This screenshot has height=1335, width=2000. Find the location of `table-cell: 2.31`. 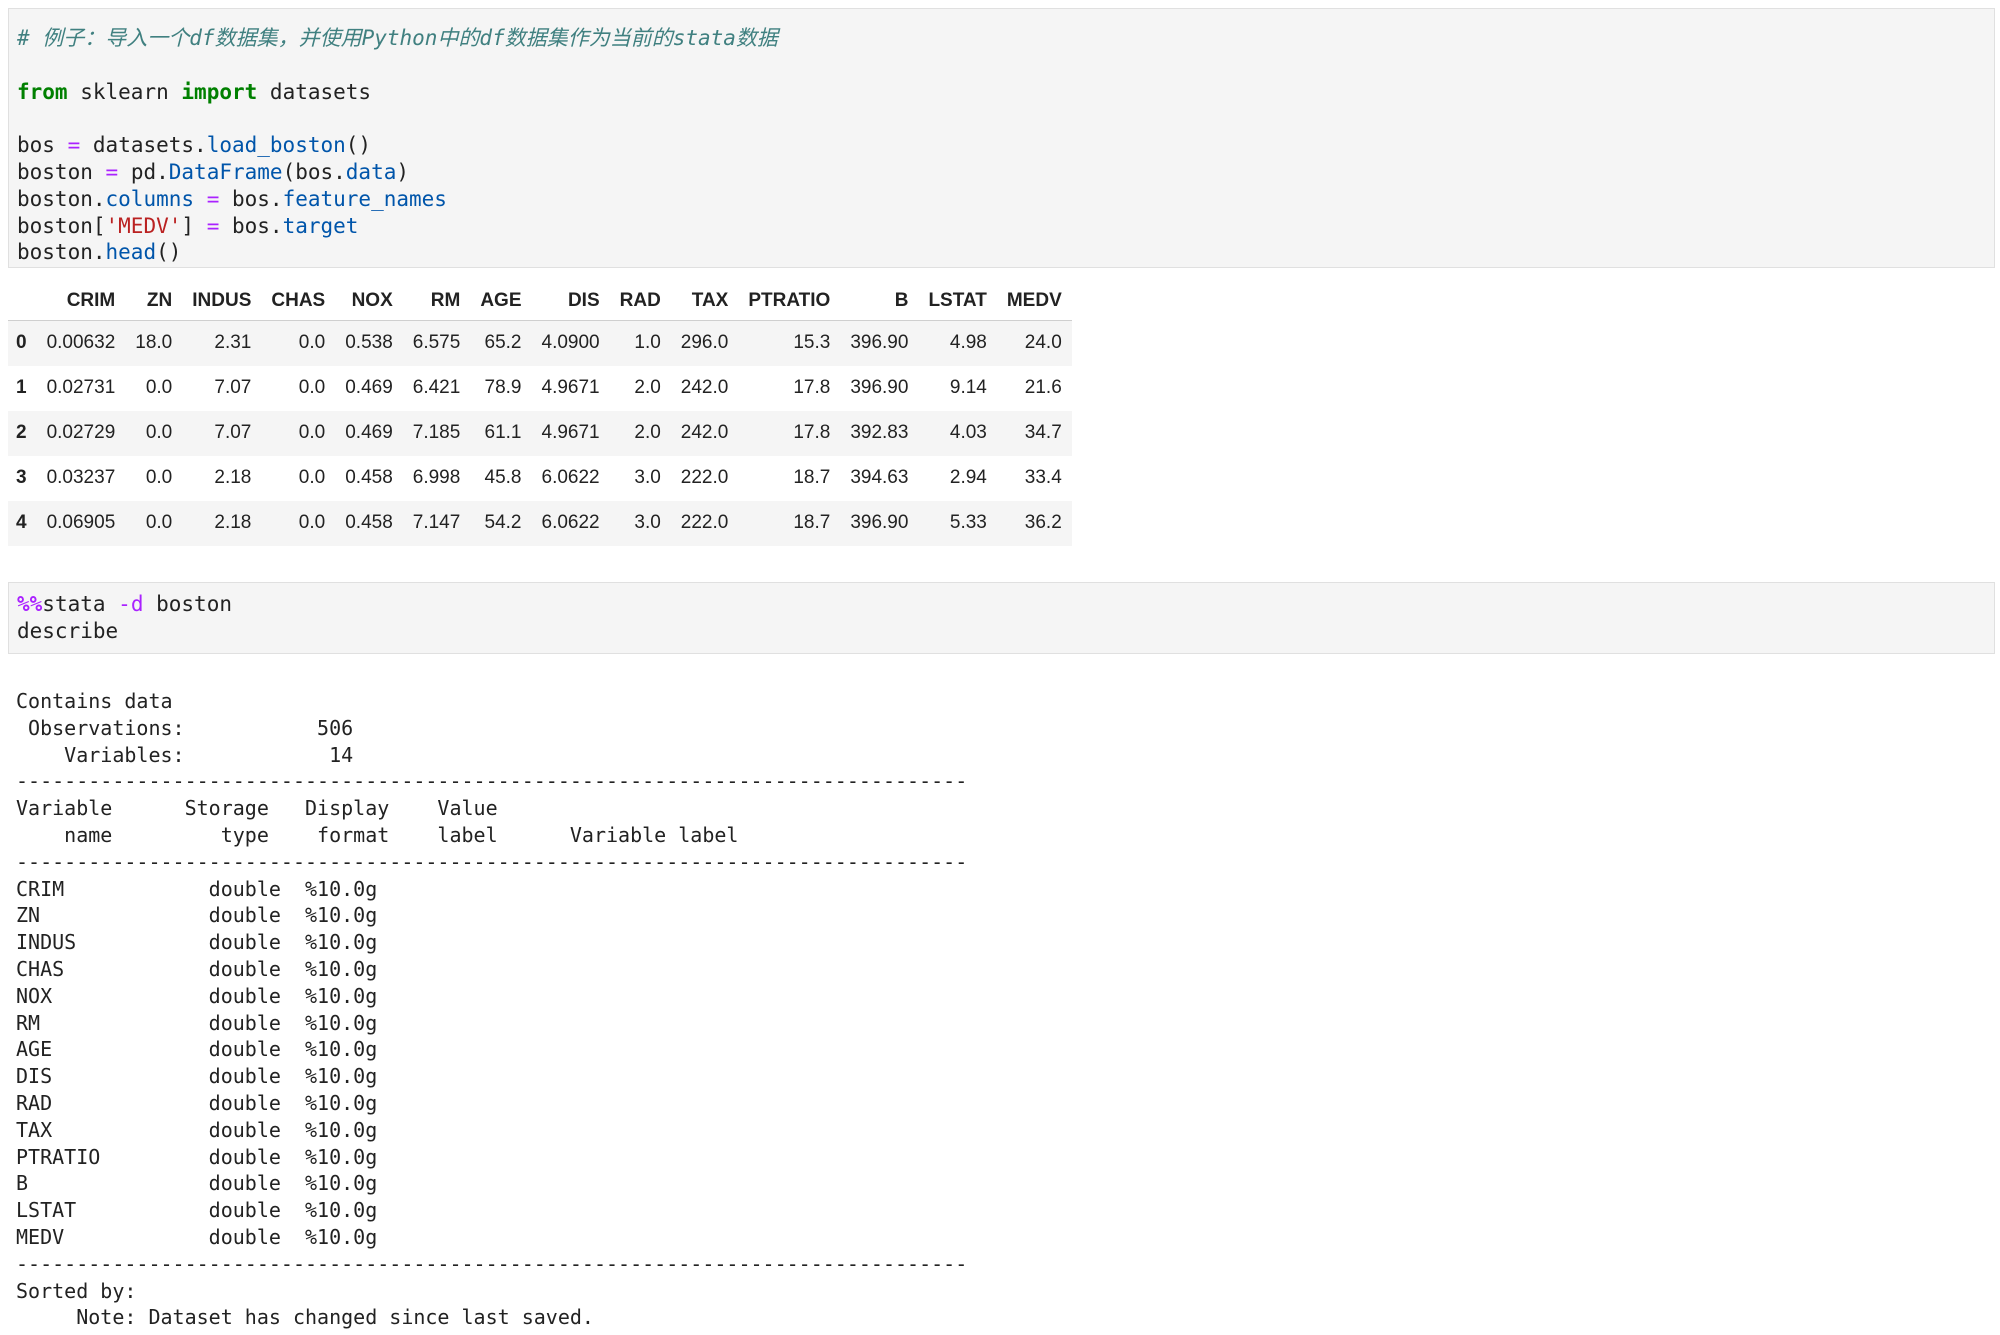

table-cell: 2.31 is located at coordinates (233, 343).